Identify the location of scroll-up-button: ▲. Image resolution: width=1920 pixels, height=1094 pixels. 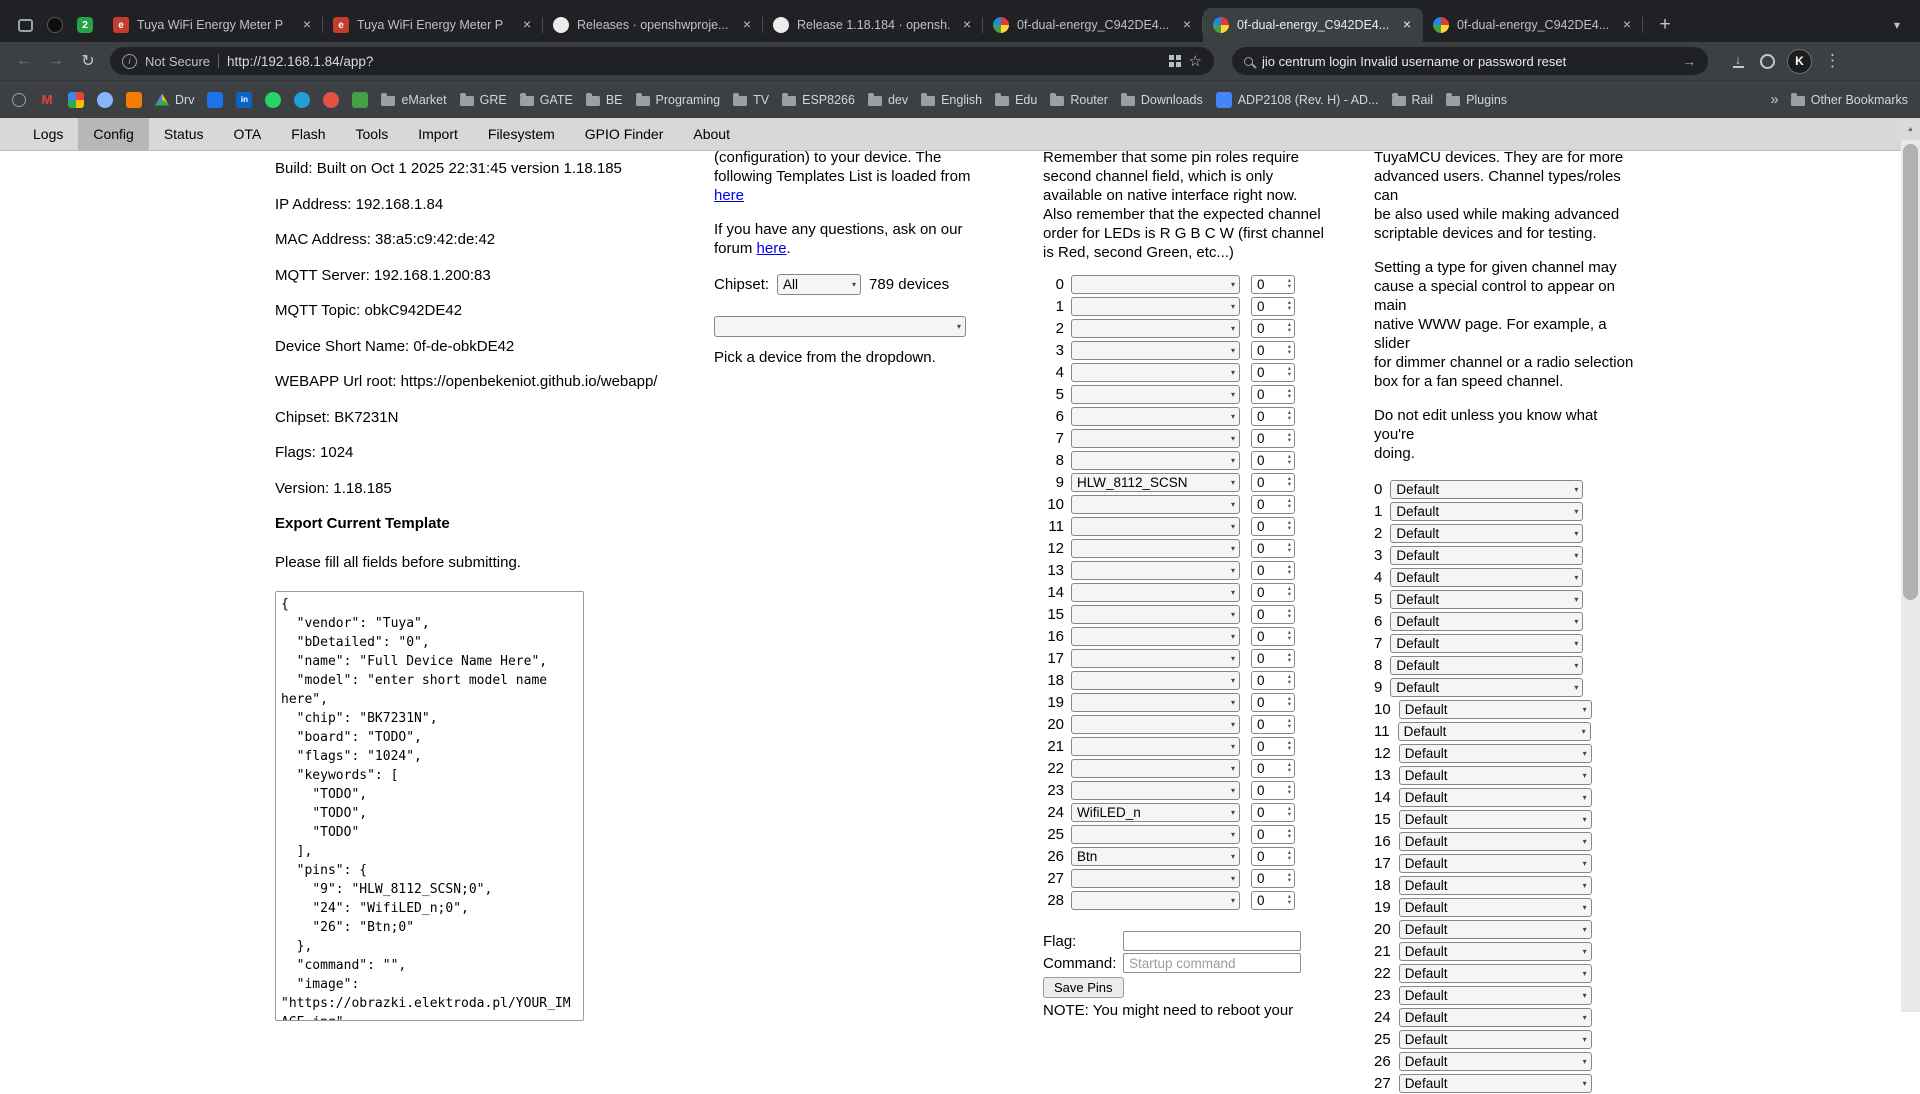
(1910, 129).